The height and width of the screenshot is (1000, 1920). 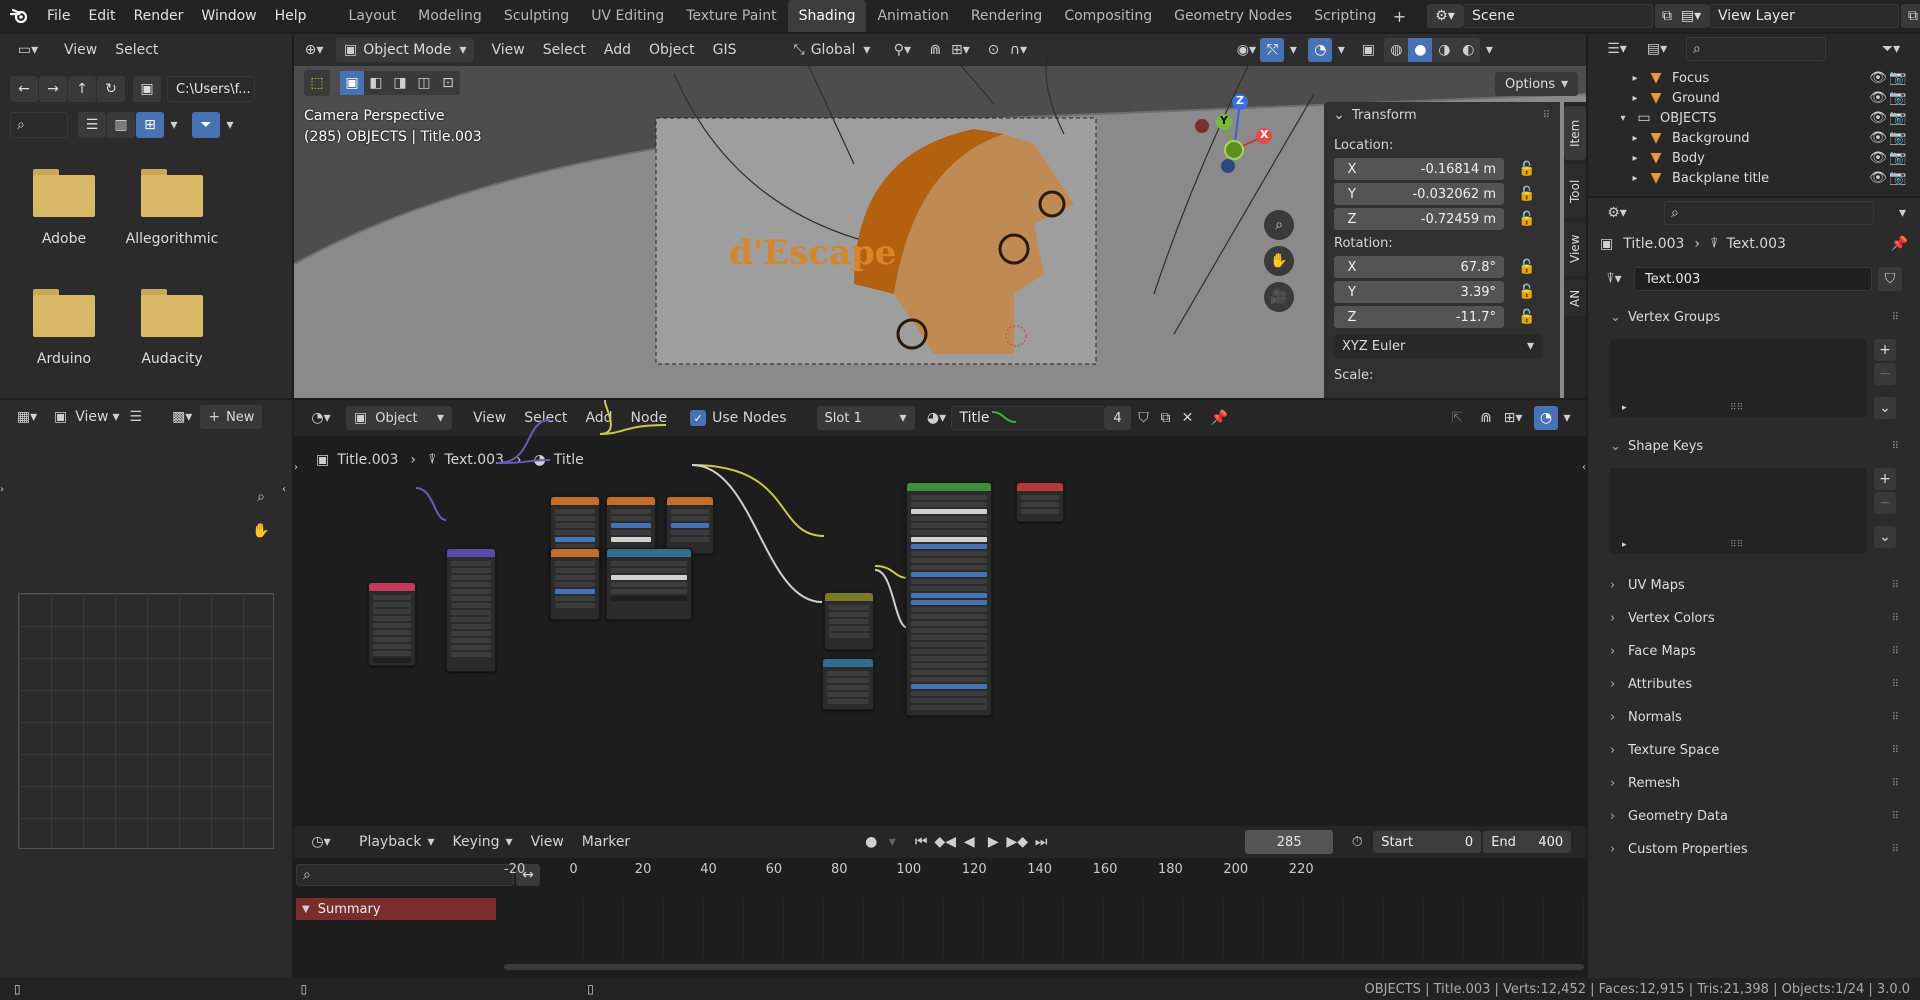 I want to click on shading-options-icon: ▾, so click(x=1489, y=50).